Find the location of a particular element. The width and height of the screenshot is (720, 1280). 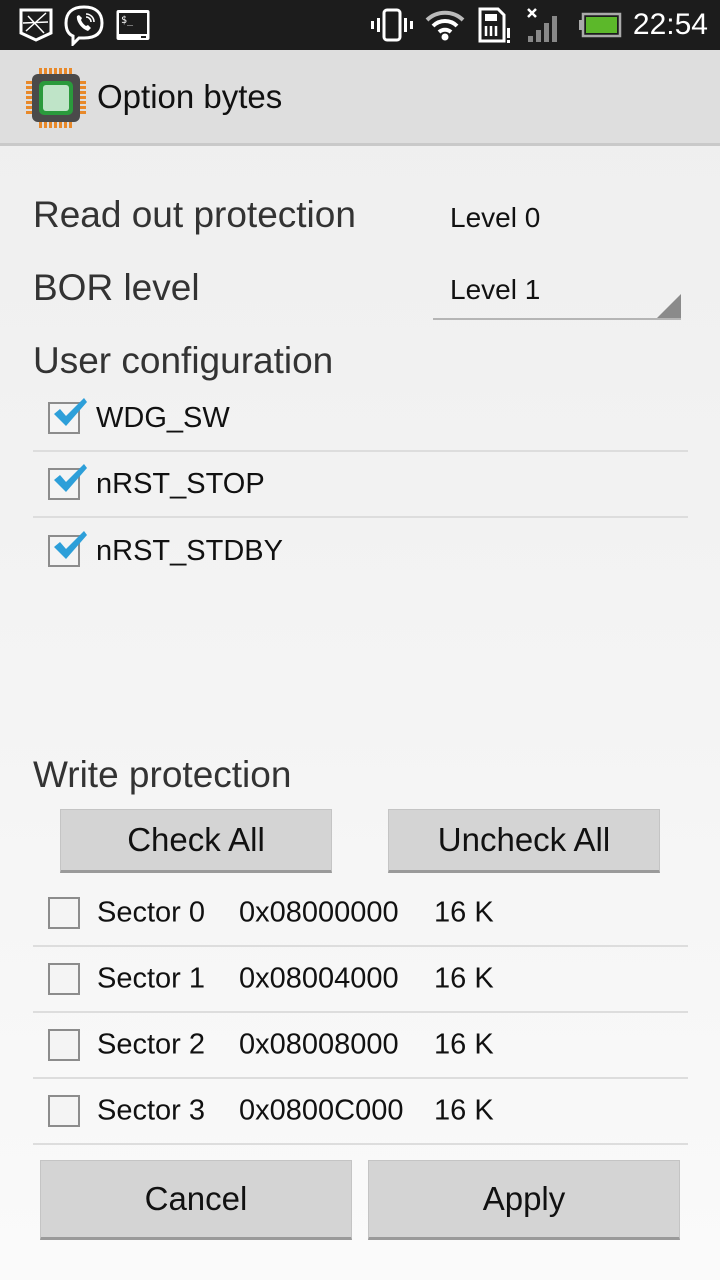

write-protection-title: Write protection is located at coordinates (162, 774).